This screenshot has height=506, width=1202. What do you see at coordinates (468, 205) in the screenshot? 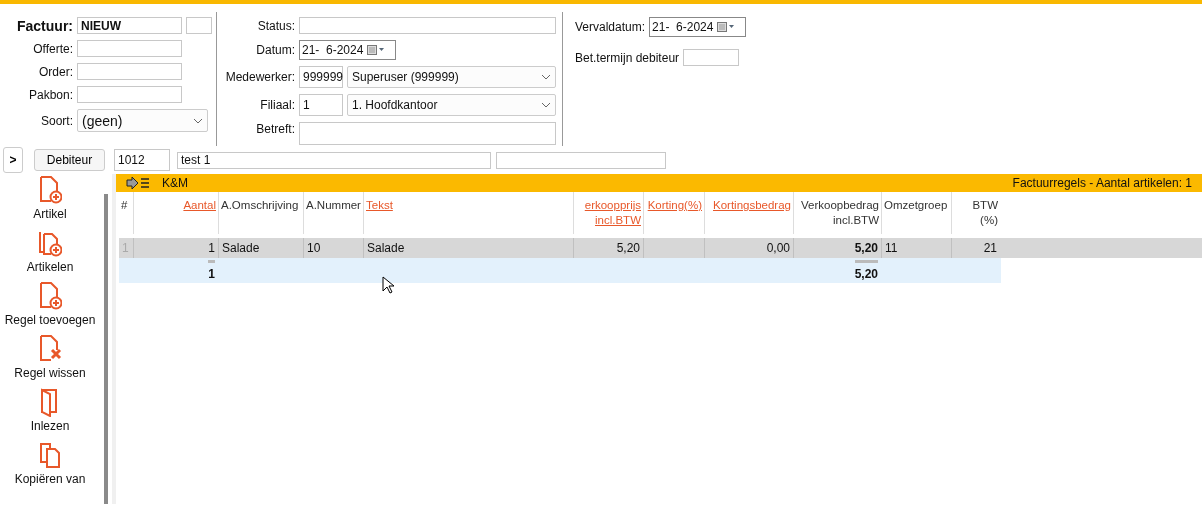
I see `column-header: Tekst` at bounding box center [468, 205].